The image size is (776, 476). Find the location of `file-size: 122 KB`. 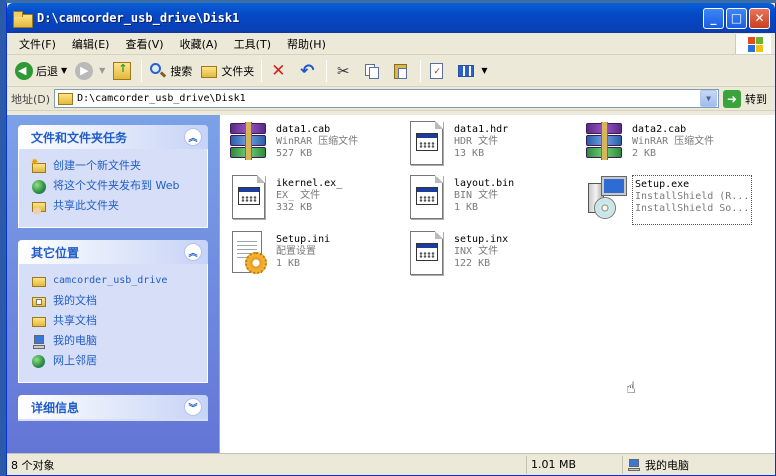

file-size: 122 KB is located at coordinates (472, 263).